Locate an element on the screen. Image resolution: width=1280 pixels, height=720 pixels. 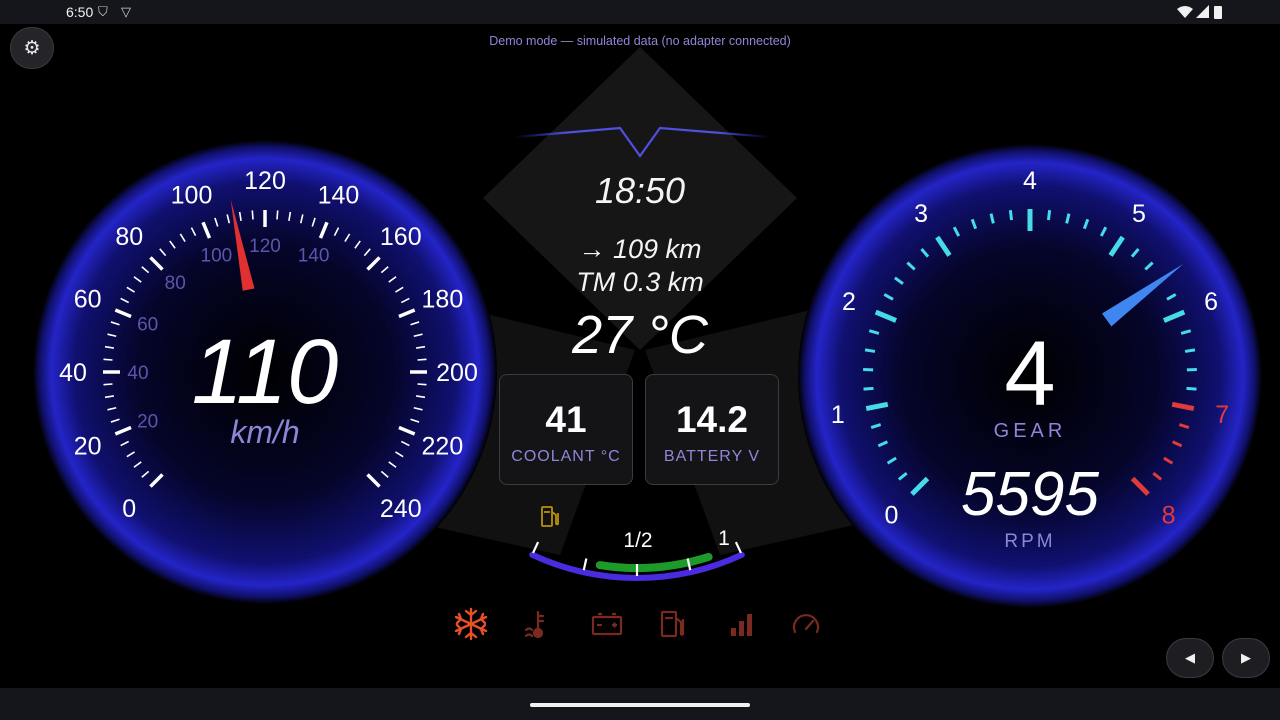
tachometer-label: 0 is located at coordinates (891, 516).